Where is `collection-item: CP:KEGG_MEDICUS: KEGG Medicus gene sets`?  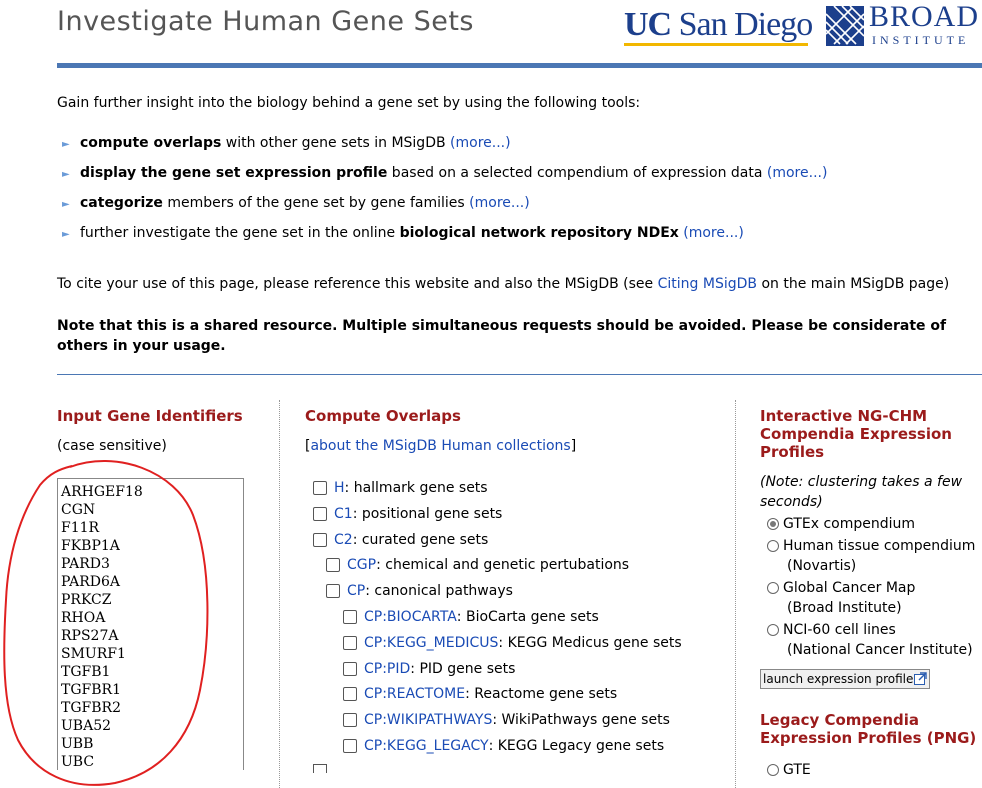 collection-item: CP:KEGG_MEDICUS: KEGG Medicus gene sets is located at coordinates (512, 643).